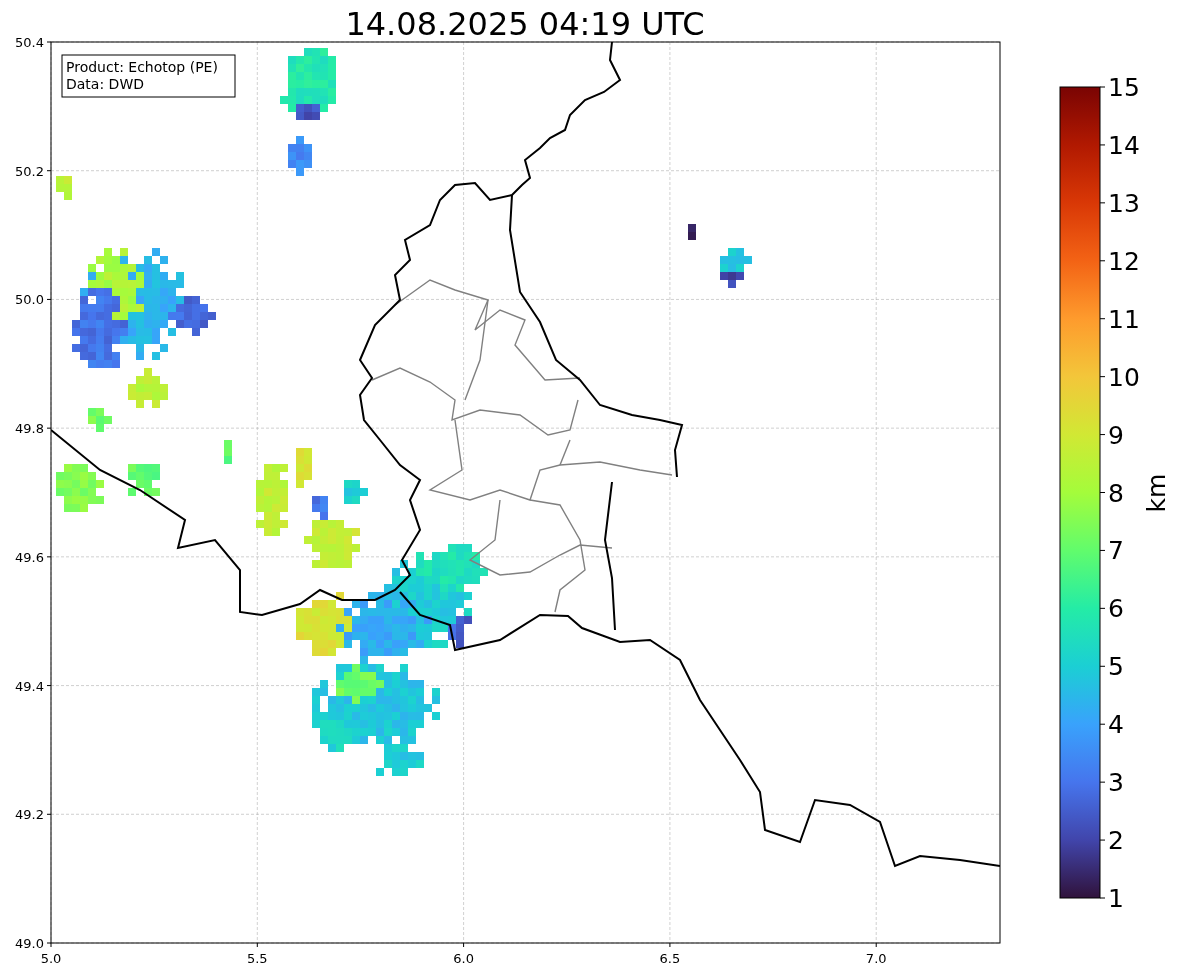  I want to click on colorbar-tick-label: 7, so click(1116, 551).